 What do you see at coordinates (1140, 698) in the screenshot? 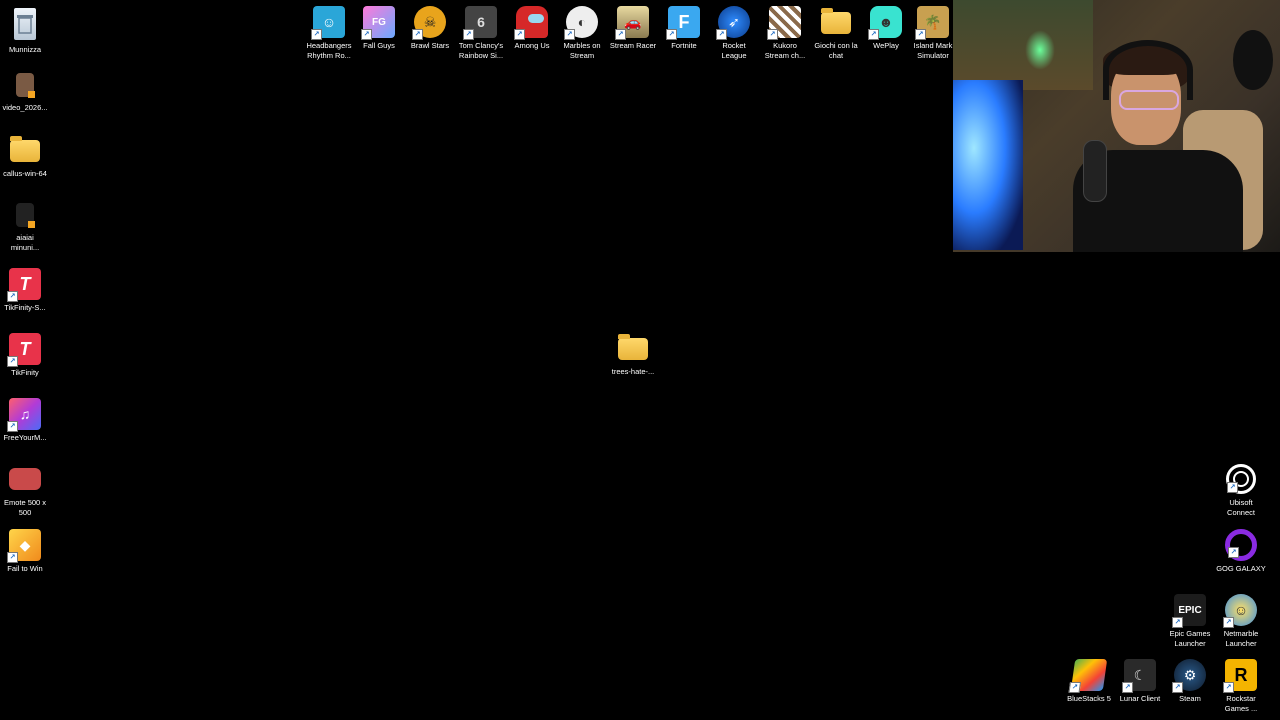
I see `icon-label: Lunar Client` at bounding box center [1140, 698].